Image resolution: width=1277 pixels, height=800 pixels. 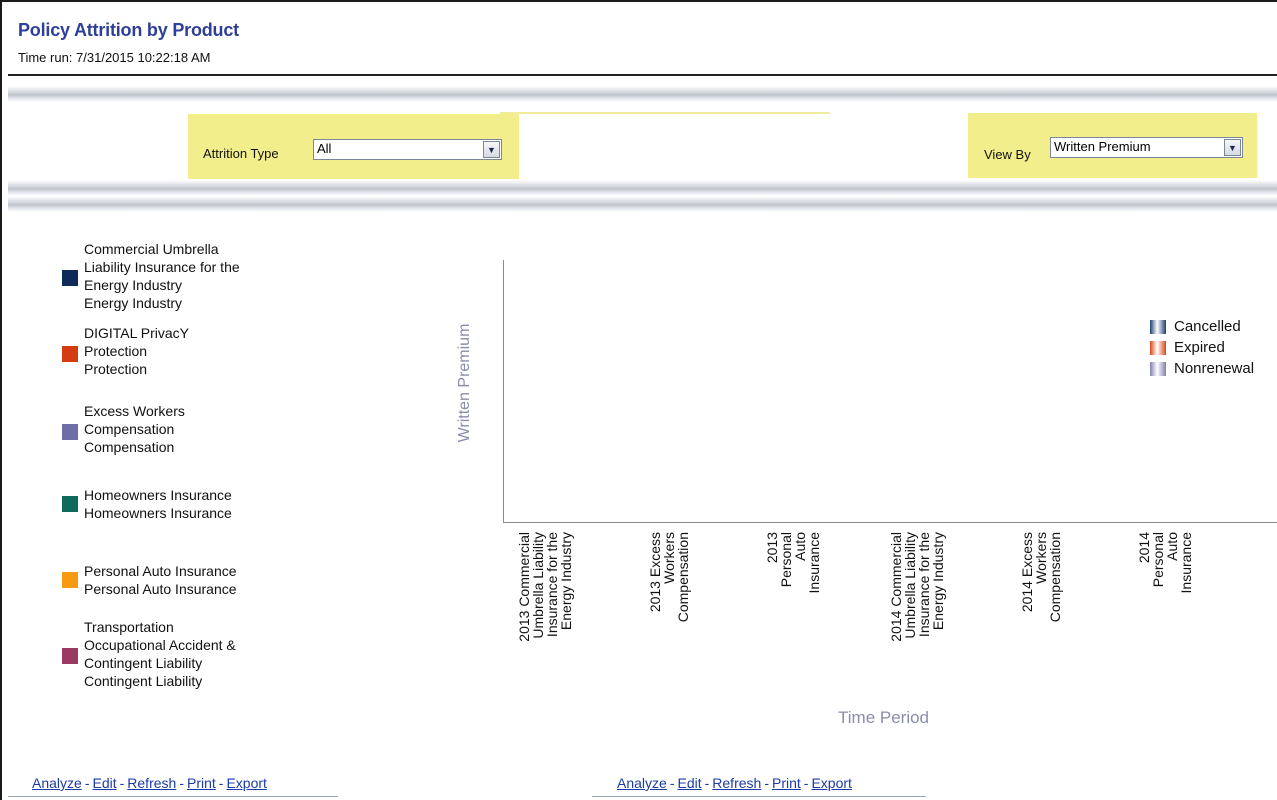 What do you see at coordinates (1102, 146) in the screenshot?
I see `view-by-value: Written Premium` at bounding box center [1102, 146].